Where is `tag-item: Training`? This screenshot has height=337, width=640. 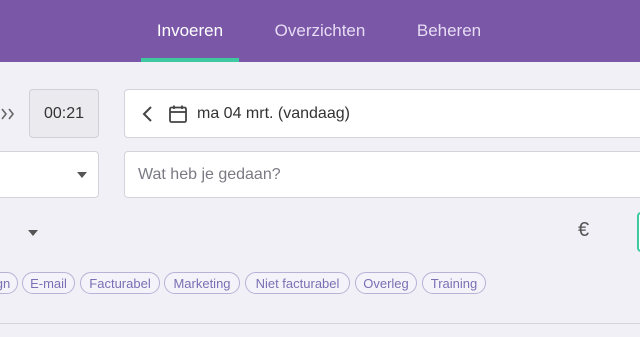 tag-item: Training is located at coordinates (454, 283).